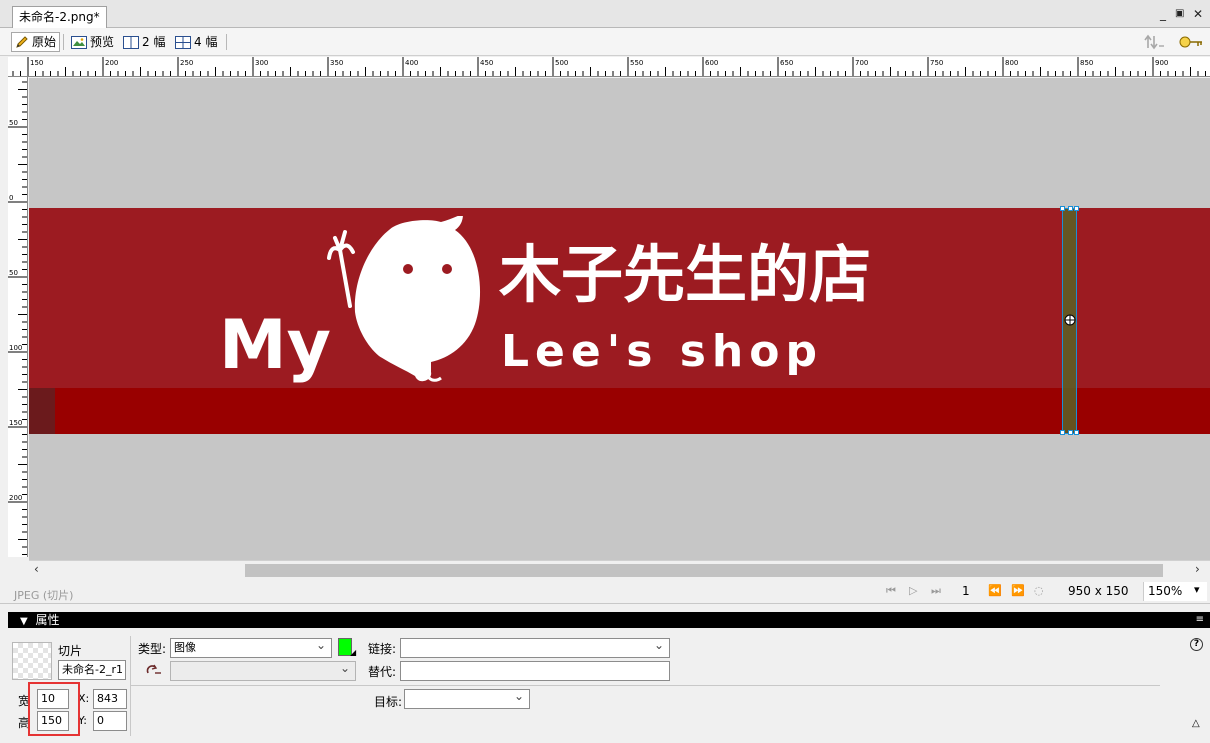  Describe the element at coordinates (261, 63) in the screenshot. I see `ruler-label: 300` at that location.